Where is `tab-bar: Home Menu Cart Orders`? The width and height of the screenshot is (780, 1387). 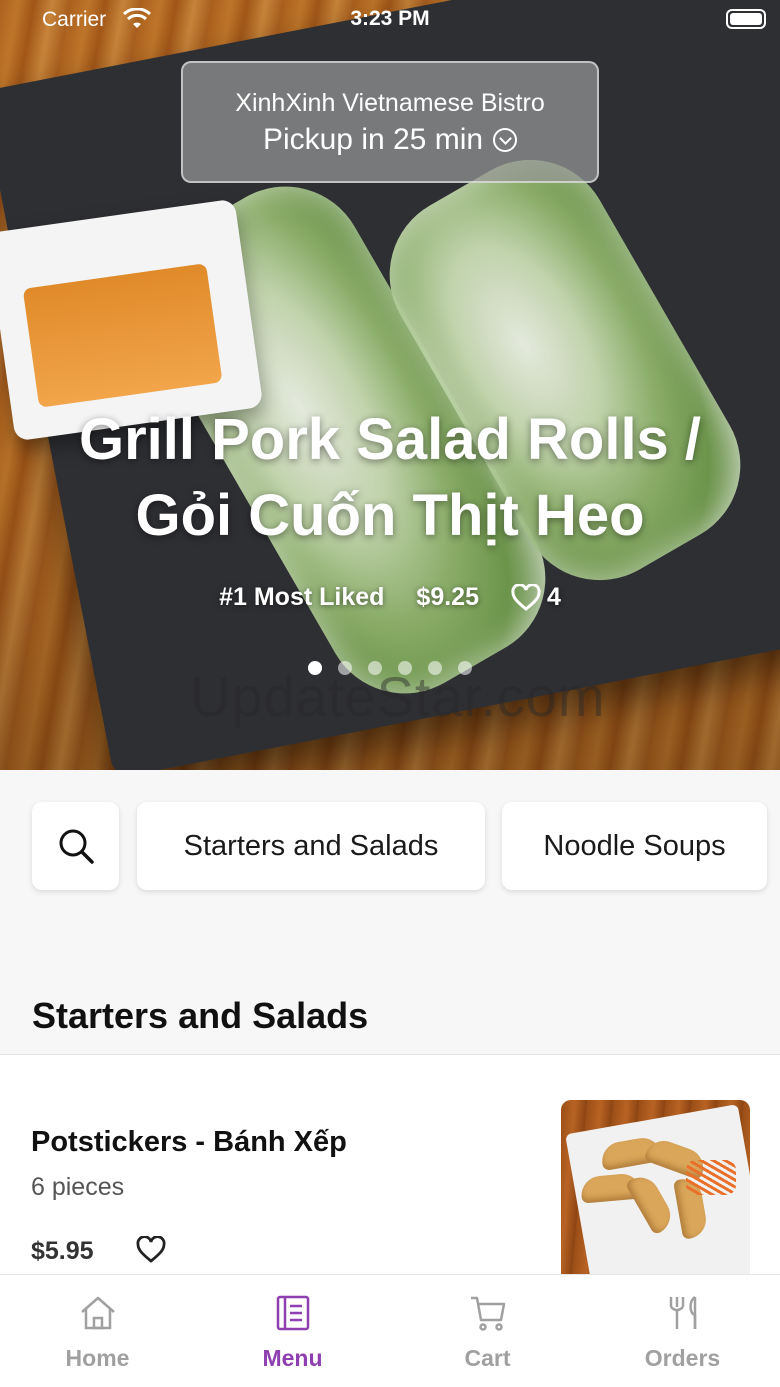 tab-bar: Home Menu Cart Orders is located at coordinates (390, 1330).